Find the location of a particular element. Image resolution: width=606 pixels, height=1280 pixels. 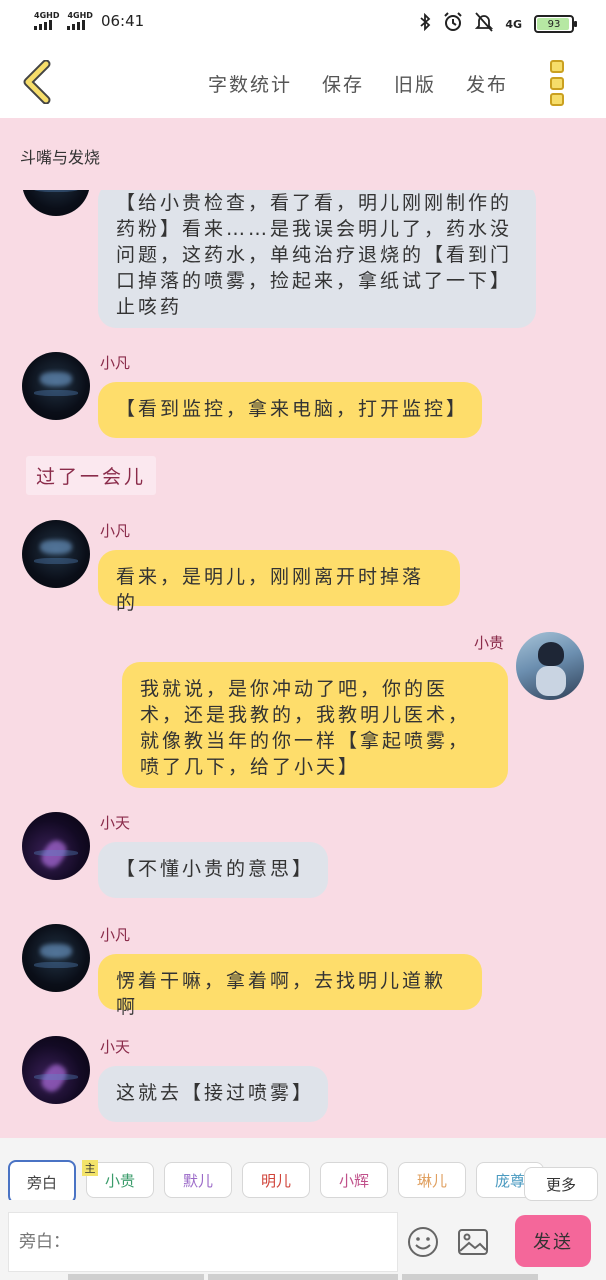

message-bubble: 看来，是明儿，刚刚离开时掉落的 is located at coordinates (279, 582).